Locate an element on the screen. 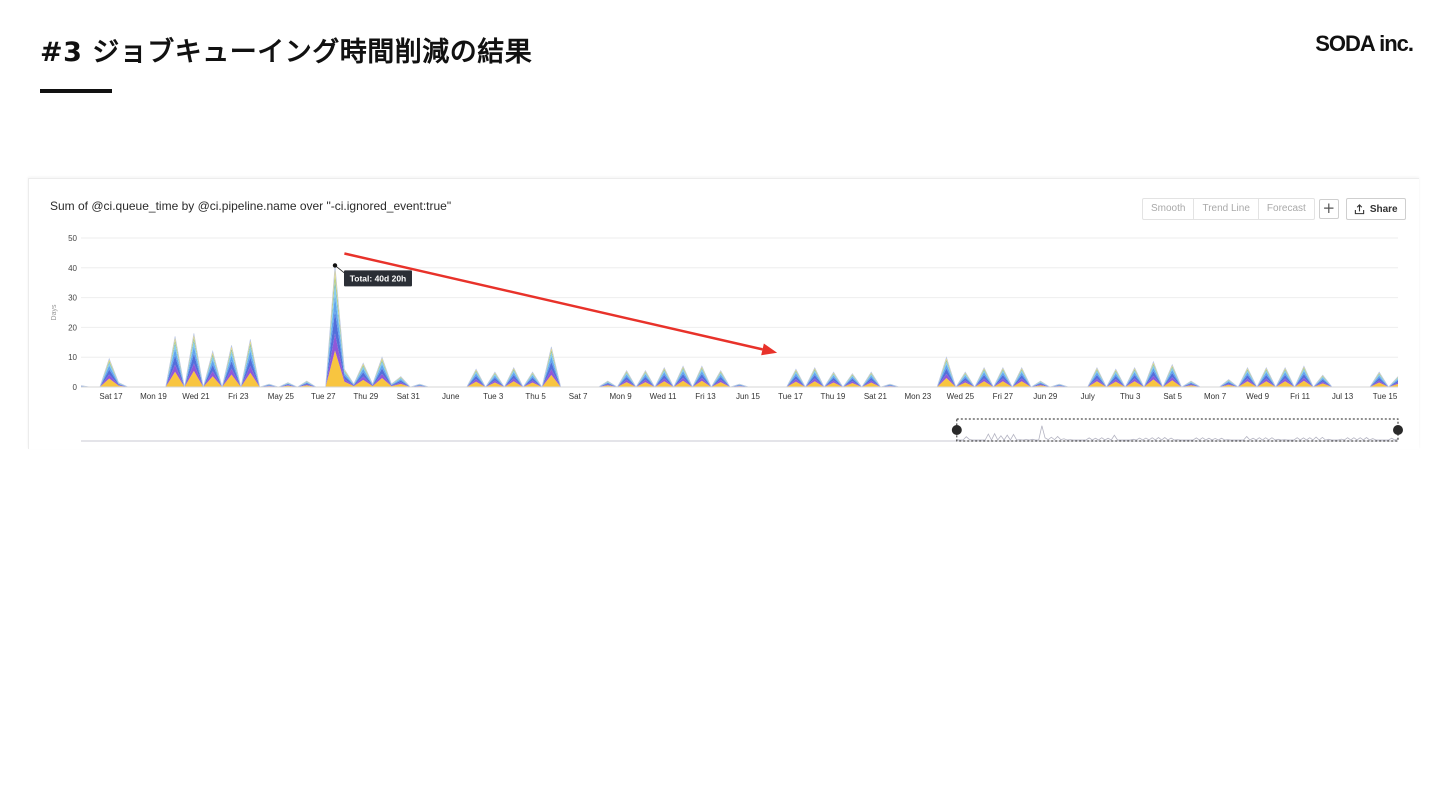 Image resolution: width=1440 pixels, height=810 pixels. y-tick-label: 30 is located at coordinates (72, 298).